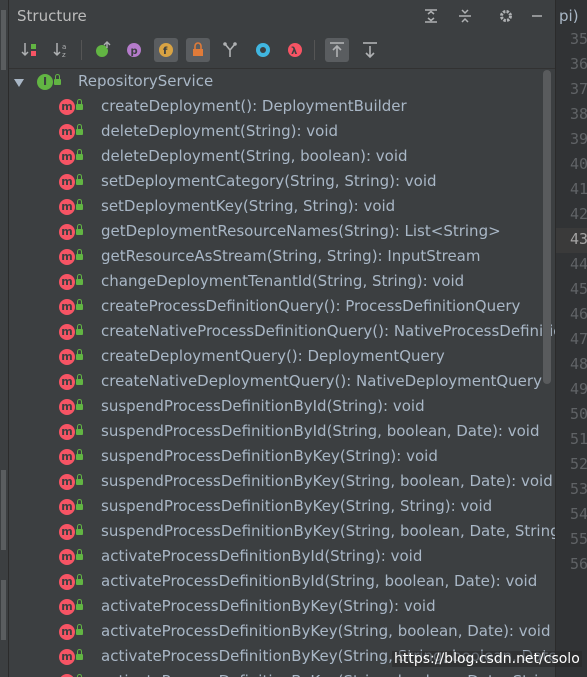 The width and height of the screenshot is (587, 677). Describe the element at coordinates (198, 50) in the screenshot. I see `show-non-public-icon` at that location.